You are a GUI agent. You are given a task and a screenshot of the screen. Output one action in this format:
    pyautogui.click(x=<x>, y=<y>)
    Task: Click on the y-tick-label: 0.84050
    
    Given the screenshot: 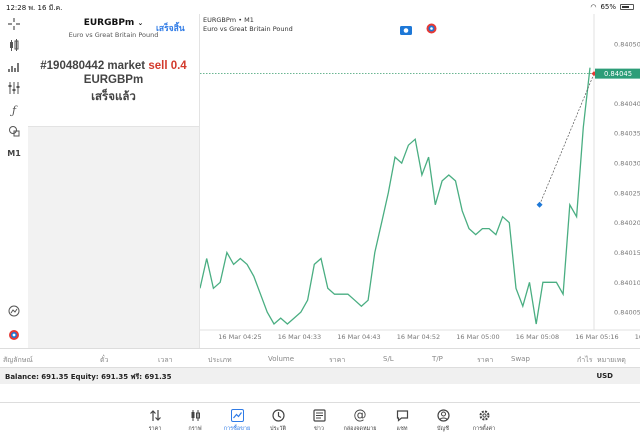 What is the action you would take?
    pyautogui.click(x=627, y=44)
    